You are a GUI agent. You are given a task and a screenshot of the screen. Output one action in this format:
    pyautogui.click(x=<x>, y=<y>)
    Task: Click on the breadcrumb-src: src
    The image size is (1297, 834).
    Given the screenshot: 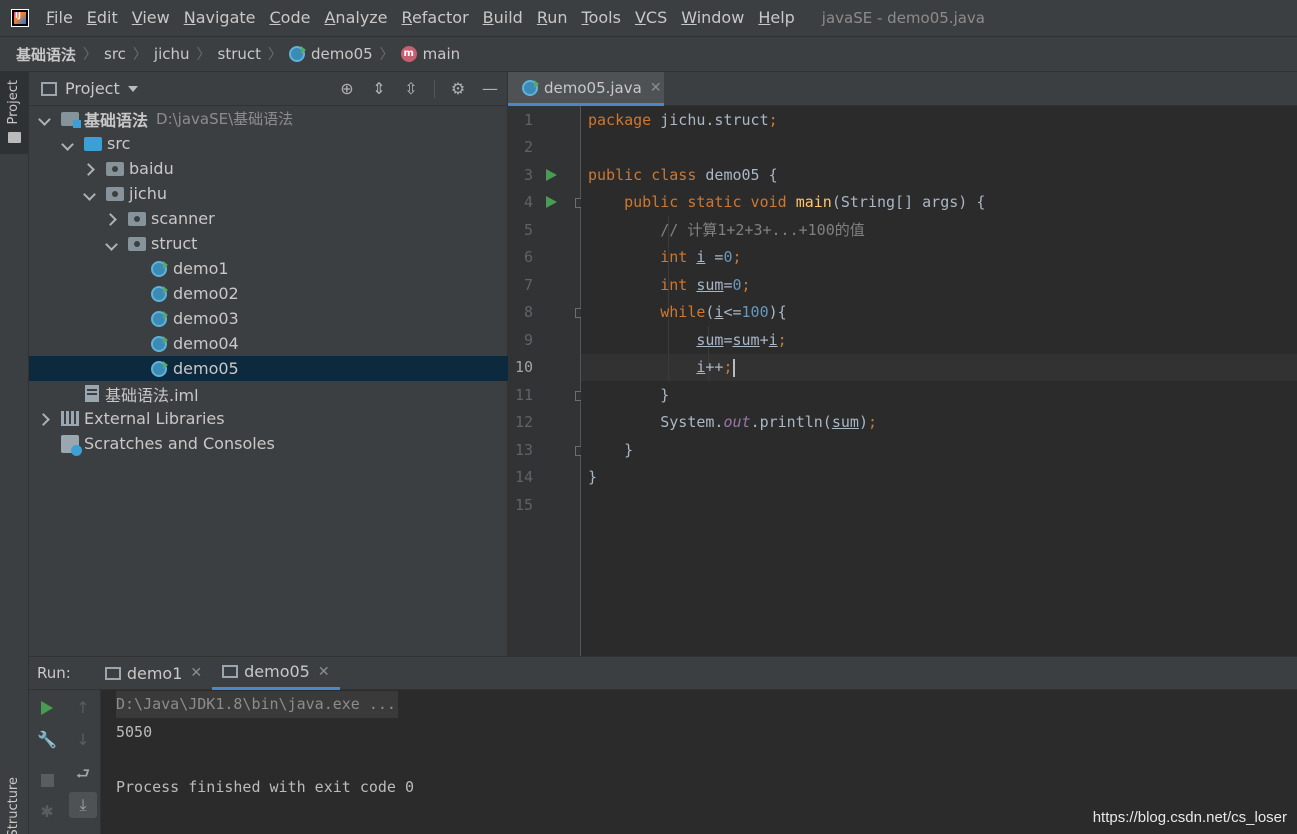 What is the action you would take?
    pyautogui.click(x=115, y=54)
    